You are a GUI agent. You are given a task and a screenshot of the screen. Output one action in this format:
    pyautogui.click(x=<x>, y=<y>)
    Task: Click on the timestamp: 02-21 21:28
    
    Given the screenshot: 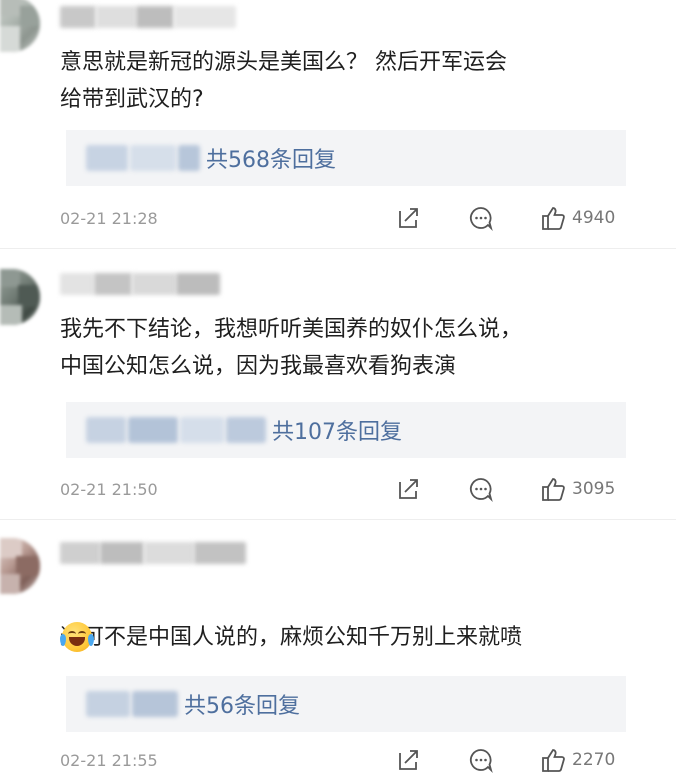 What is the action you would take?
    pyautogui.click(x=109, y=218)
    